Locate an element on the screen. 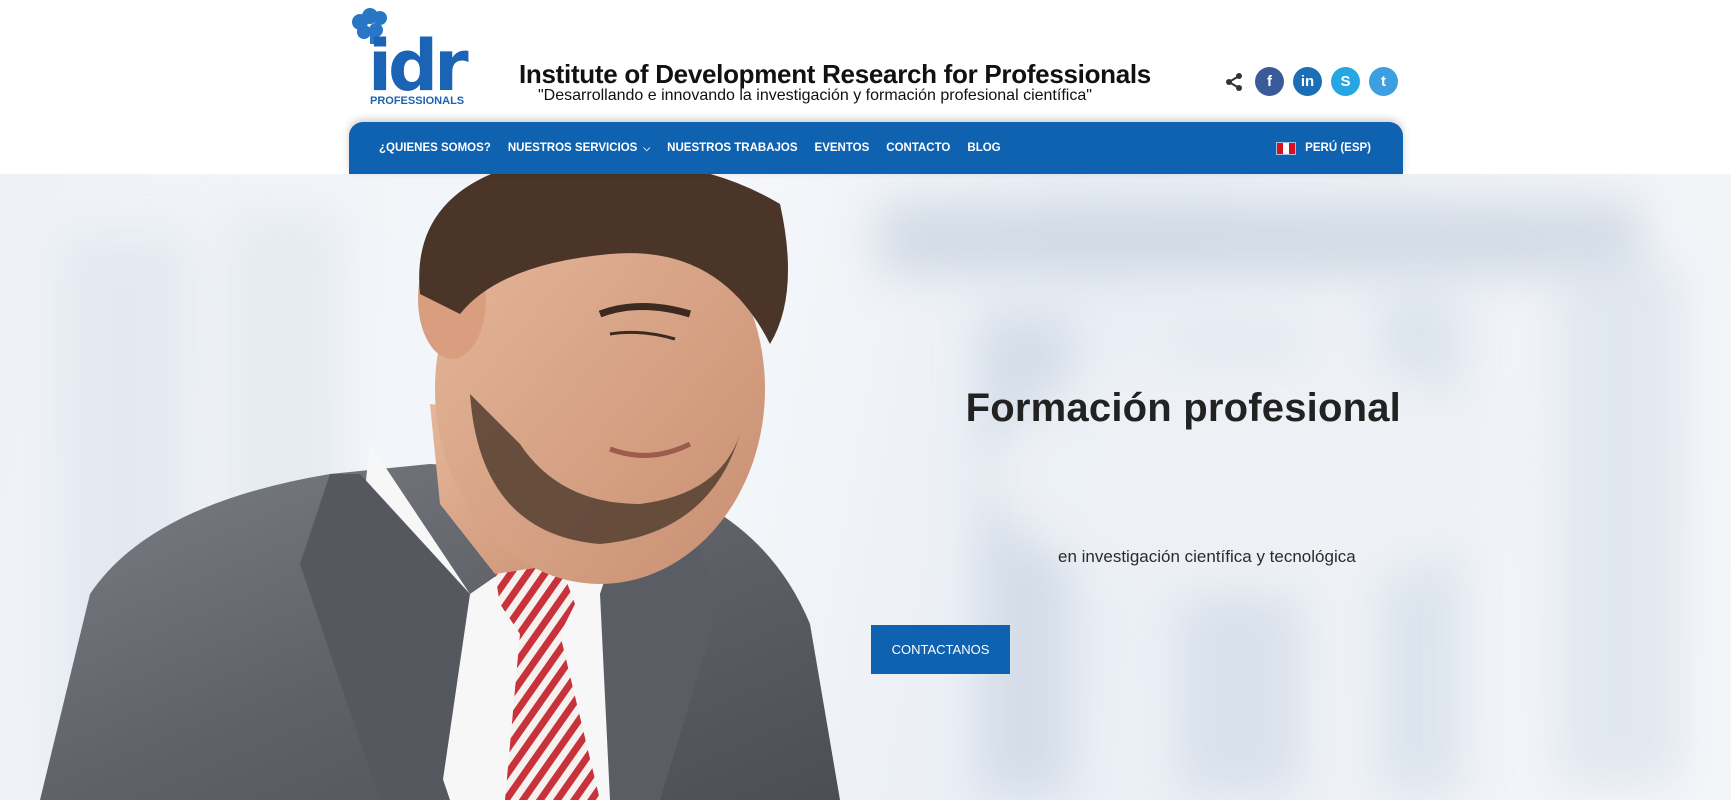  twitter-icon: t is located at coordinates (1383, 81).